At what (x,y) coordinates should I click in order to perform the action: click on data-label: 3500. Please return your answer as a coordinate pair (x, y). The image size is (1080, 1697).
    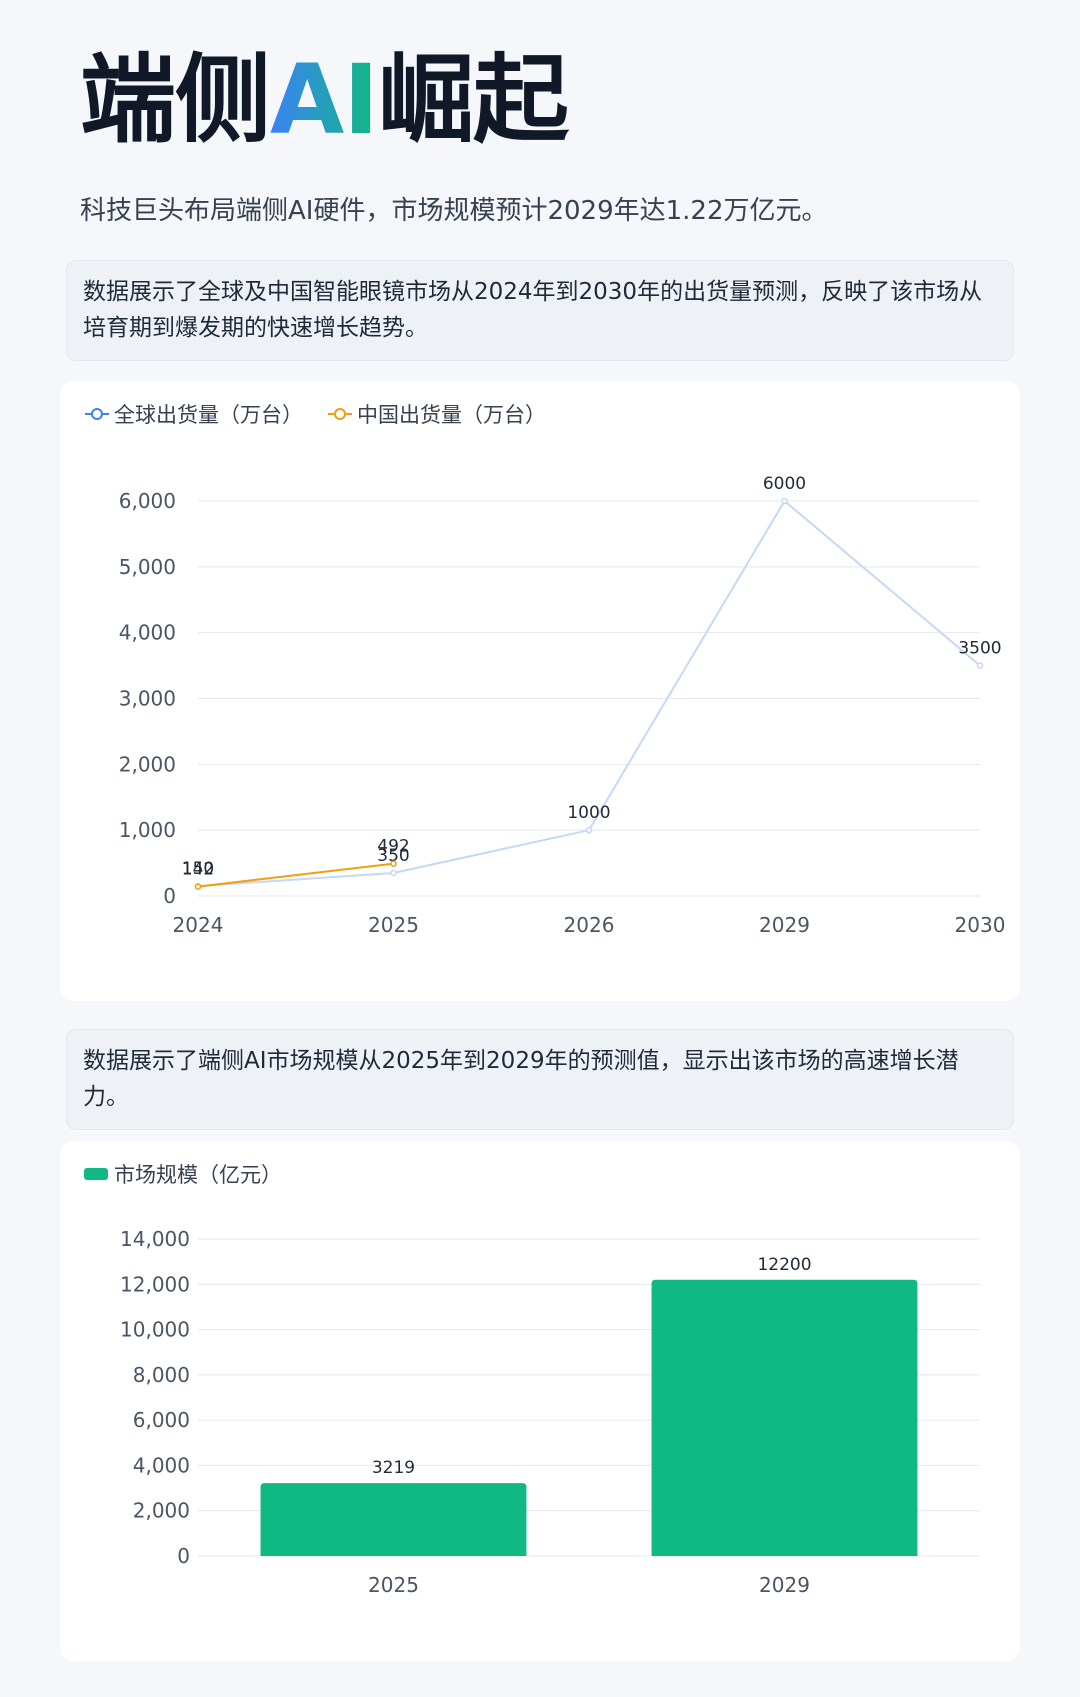
    Looking at the image, I should click on (979, 649).